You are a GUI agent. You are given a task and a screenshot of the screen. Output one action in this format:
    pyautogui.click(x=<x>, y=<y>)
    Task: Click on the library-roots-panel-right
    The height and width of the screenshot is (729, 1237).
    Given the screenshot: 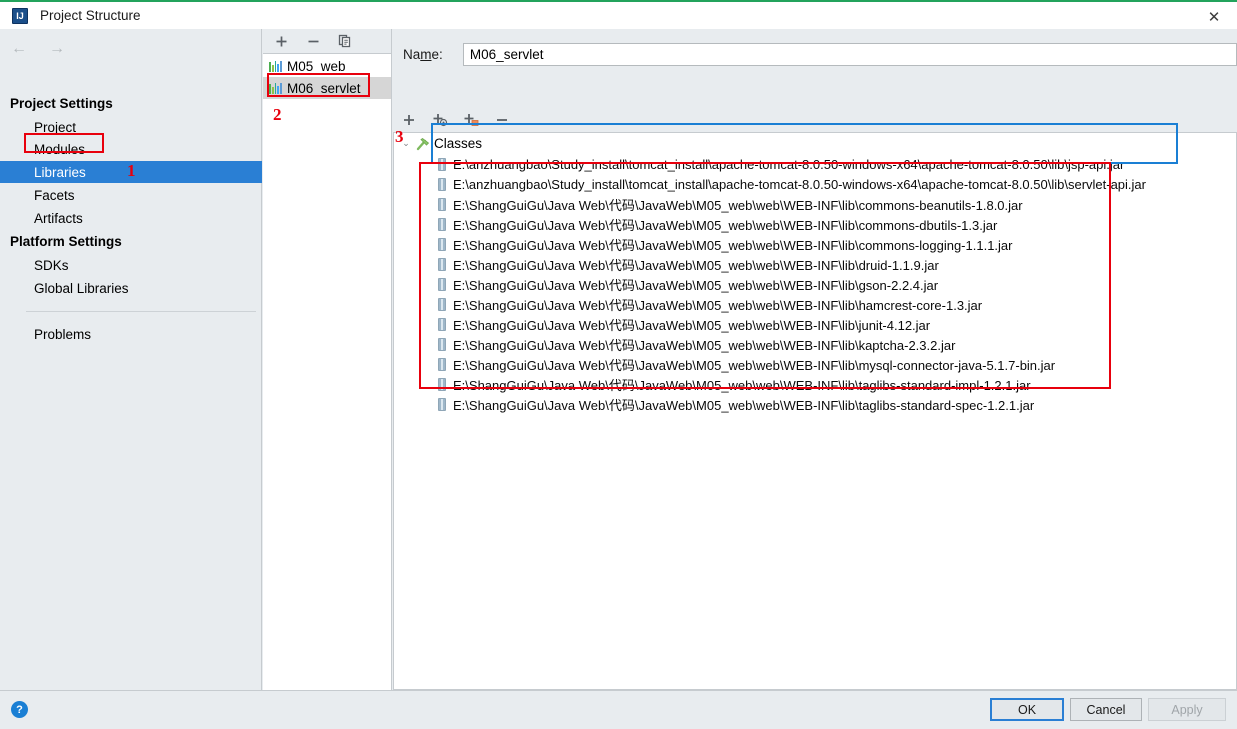 What is the action you would take?
    pyautogui.click(x=1208, y=411)
    